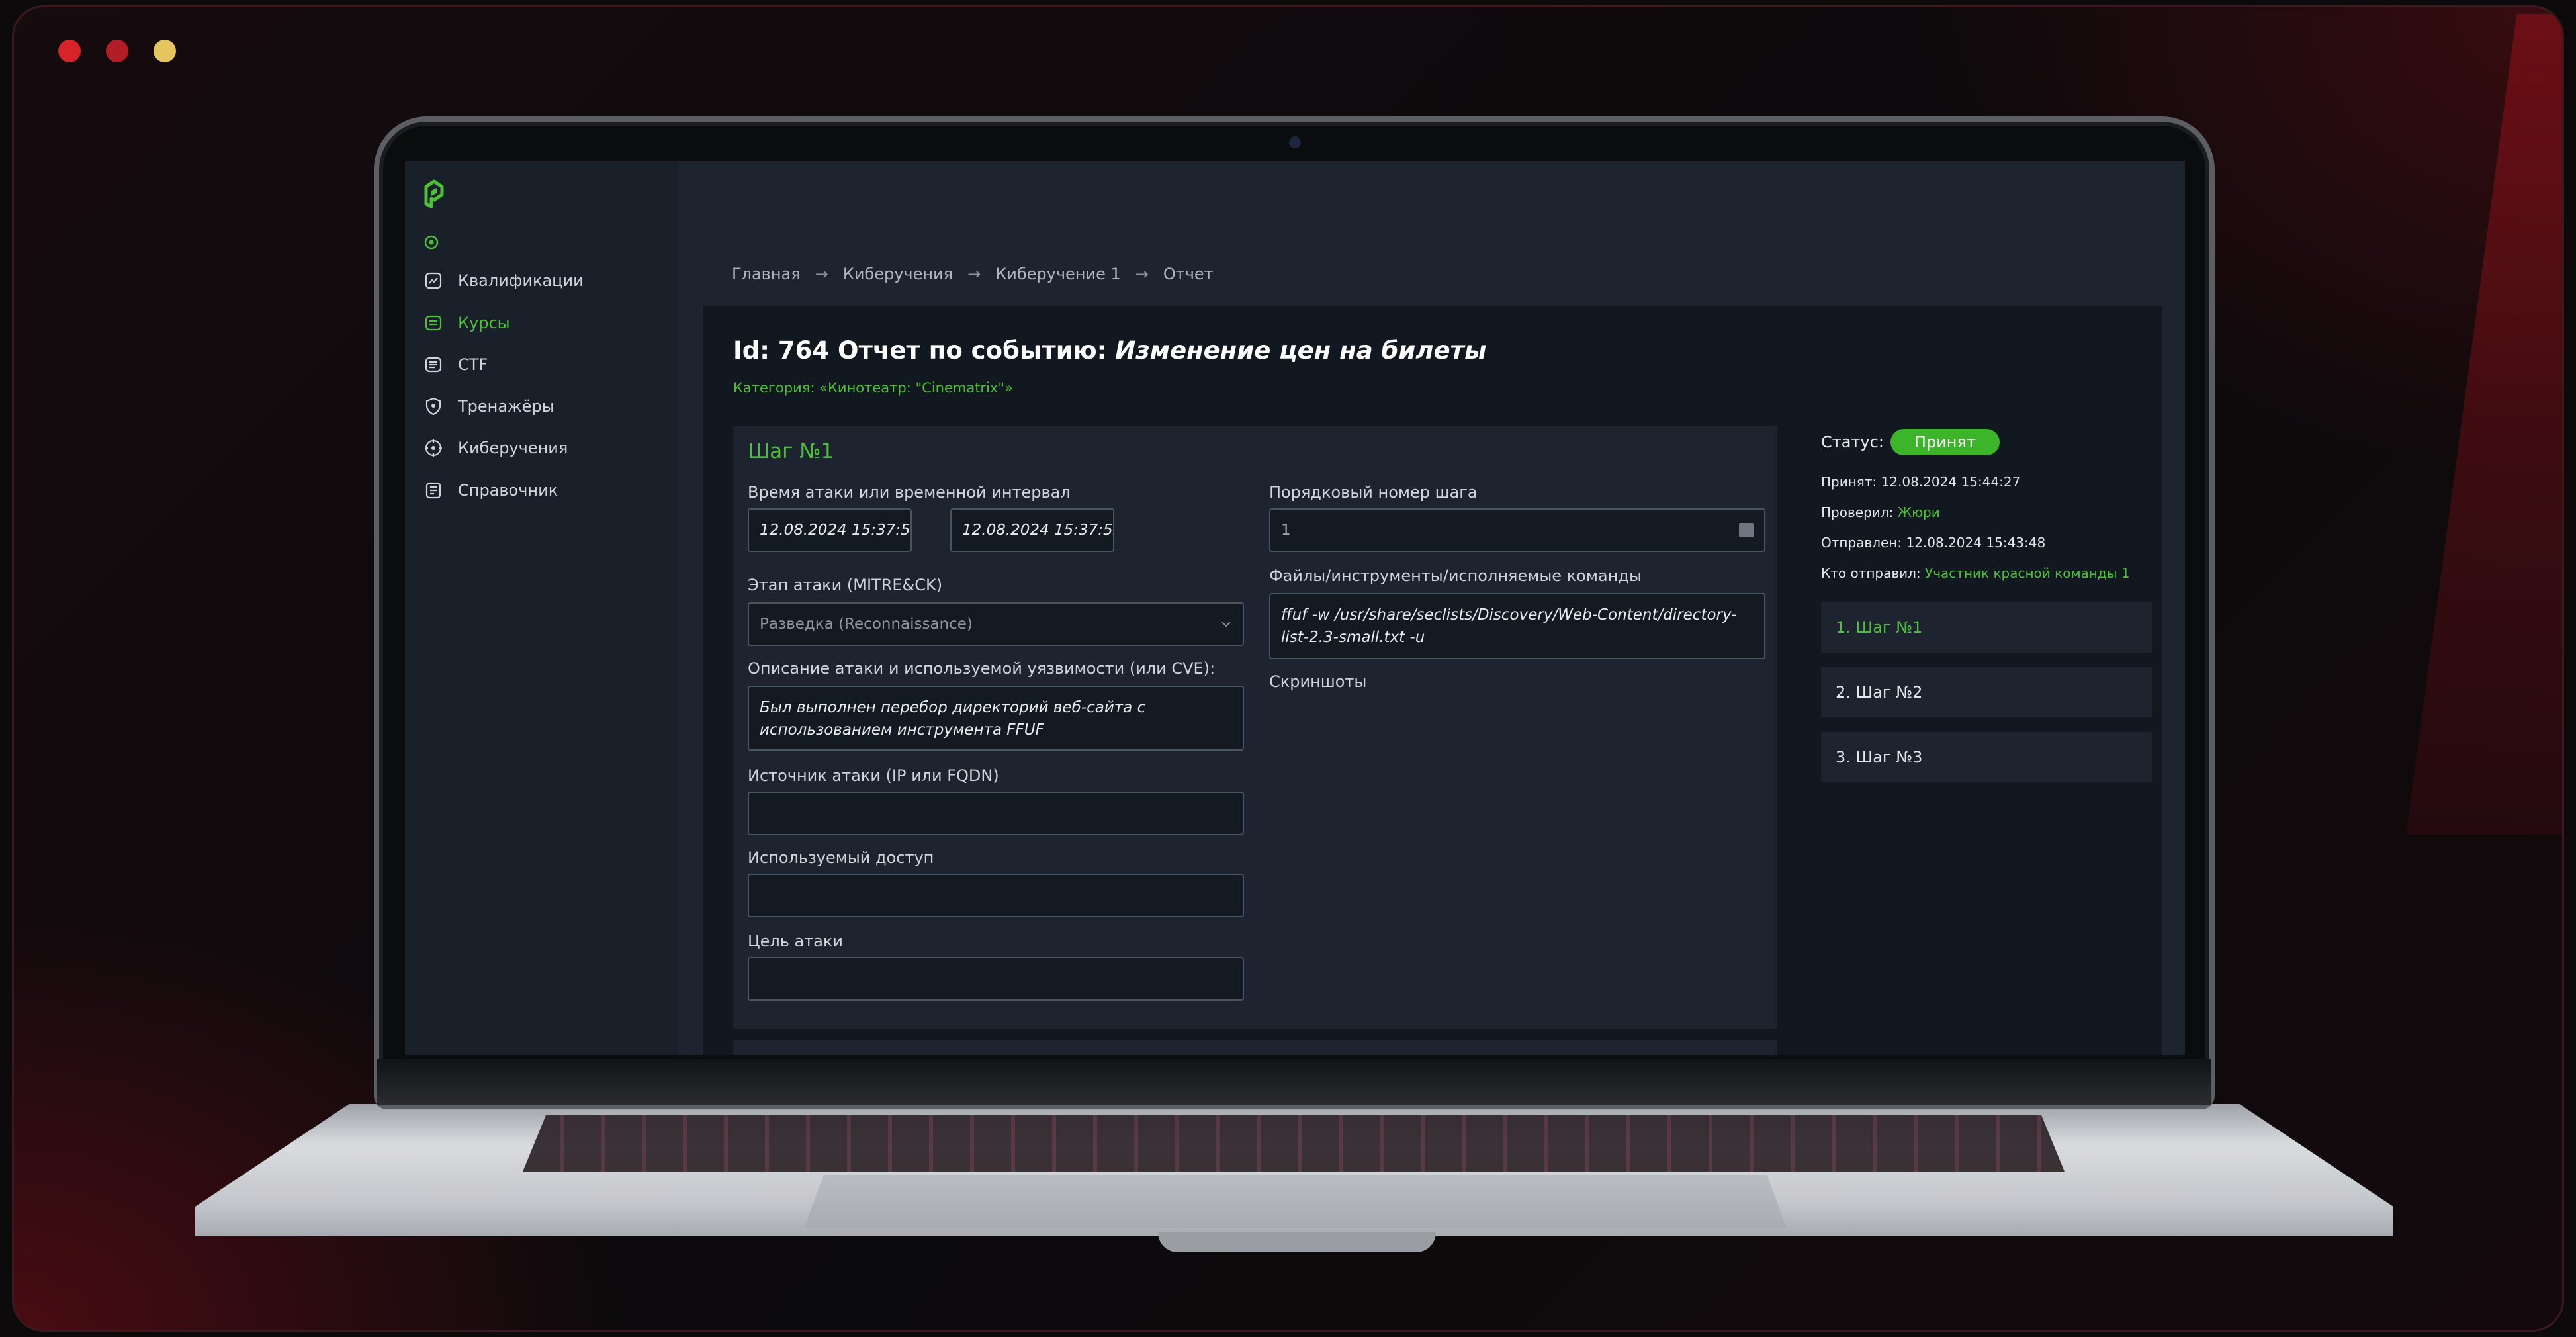  Describe the element at coordinates (845, 585) in the screenshot. I see `attack-stage-label: Этап атаки (MITRE&CK)` at that location.